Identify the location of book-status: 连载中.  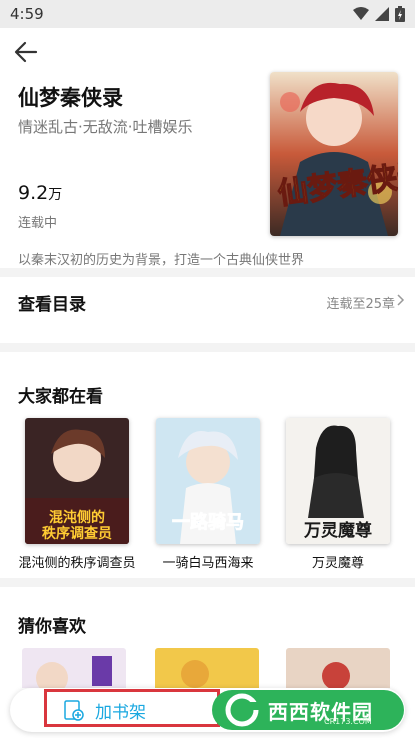
(38, 223).